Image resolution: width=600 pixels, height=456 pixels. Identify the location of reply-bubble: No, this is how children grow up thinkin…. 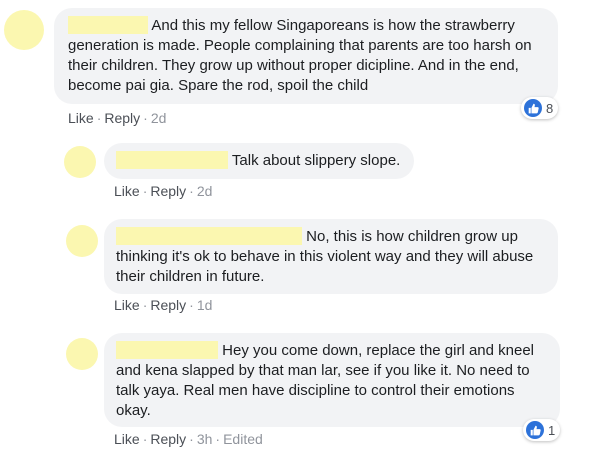
(331, 256).